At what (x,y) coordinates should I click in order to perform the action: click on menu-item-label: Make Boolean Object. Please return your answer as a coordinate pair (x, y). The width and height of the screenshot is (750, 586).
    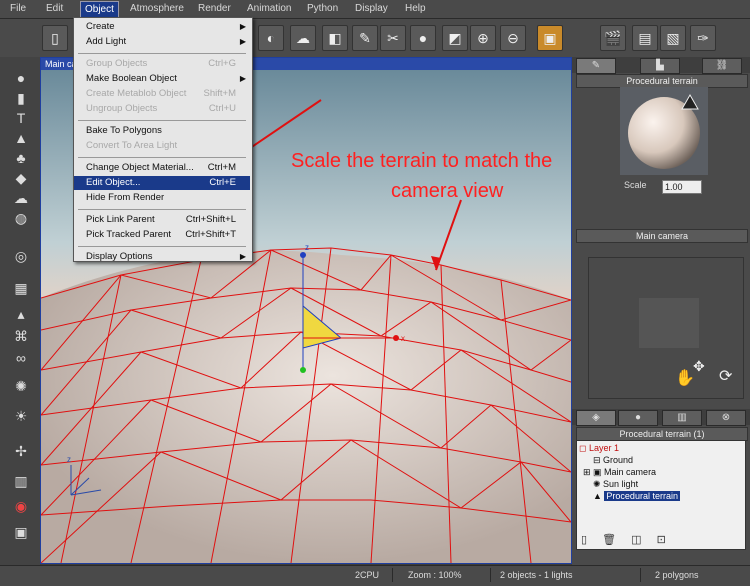
    Looking at the image, I should click on (131, 78).